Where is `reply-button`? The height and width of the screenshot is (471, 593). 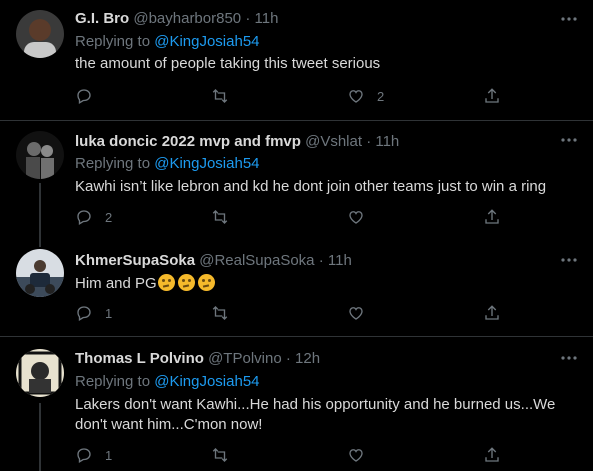
reply-button is located at coordinates (90, 96).